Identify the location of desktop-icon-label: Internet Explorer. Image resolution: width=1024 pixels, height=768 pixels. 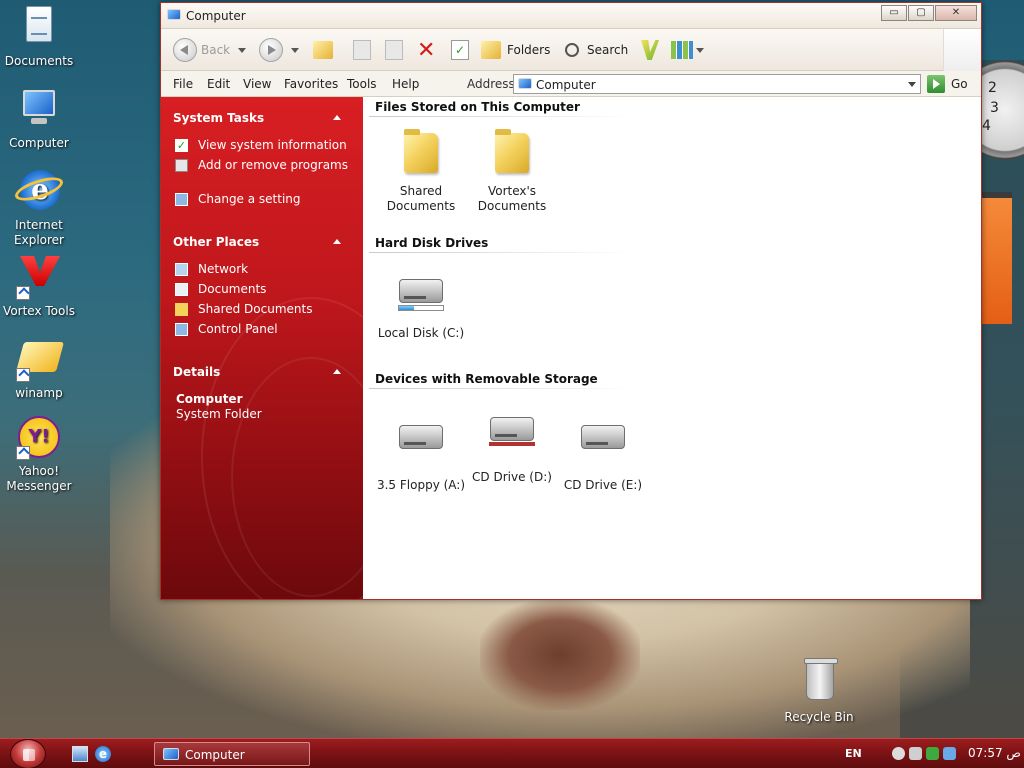
(39, 232).